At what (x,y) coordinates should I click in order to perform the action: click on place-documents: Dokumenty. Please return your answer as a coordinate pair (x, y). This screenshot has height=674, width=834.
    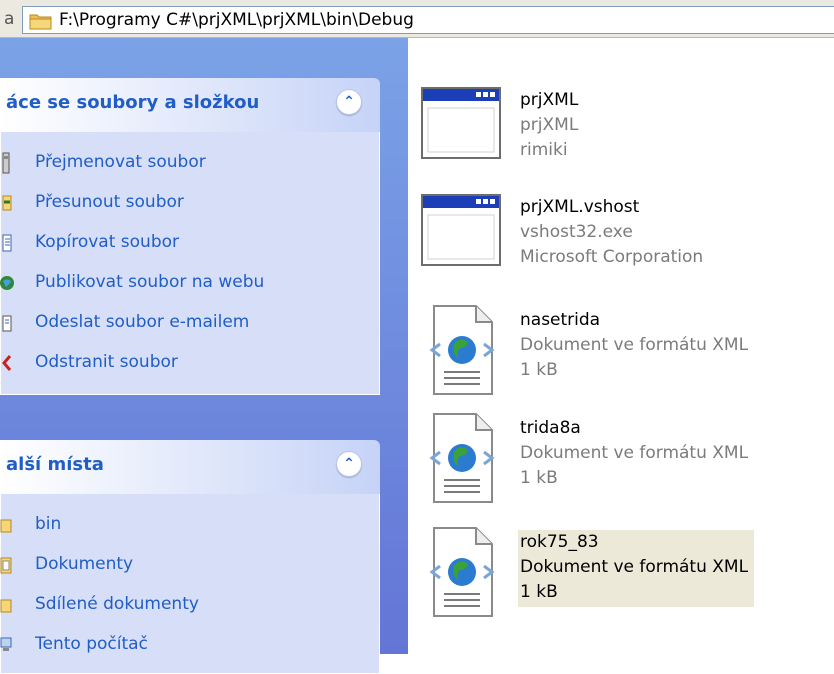
    Looking at the image, I should click on (189, 566).